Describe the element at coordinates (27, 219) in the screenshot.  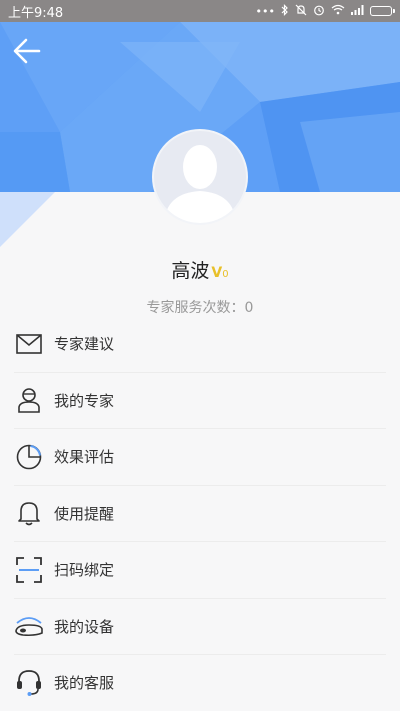
I see `header-corner-fold` at that location.